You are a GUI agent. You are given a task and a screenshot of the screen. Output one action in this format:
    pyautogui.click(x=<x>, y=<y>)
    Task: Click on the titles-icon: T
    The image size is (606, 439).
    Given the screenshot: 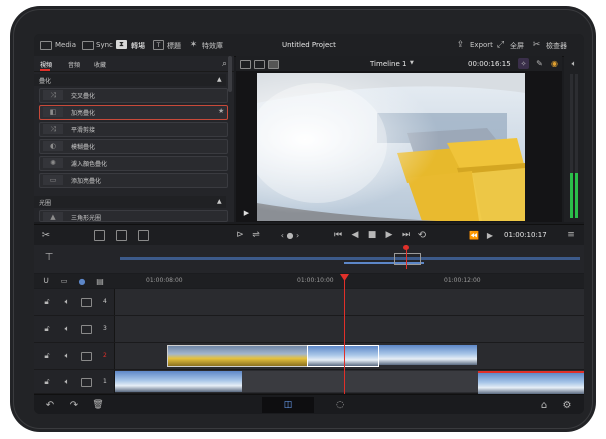 What is the action you would take?
    pyautogui.click(x=158, y=45)
    